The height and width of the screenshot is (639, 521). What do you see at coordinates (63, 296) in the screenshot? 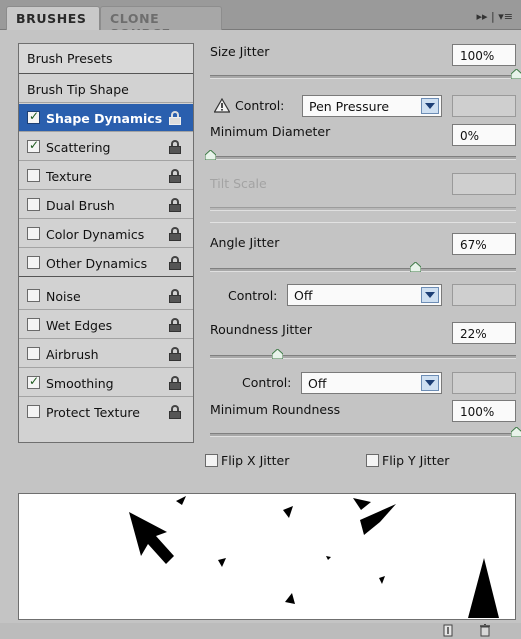
I see `sidebar-item-label: Noise` at bounding box center [63, 296].